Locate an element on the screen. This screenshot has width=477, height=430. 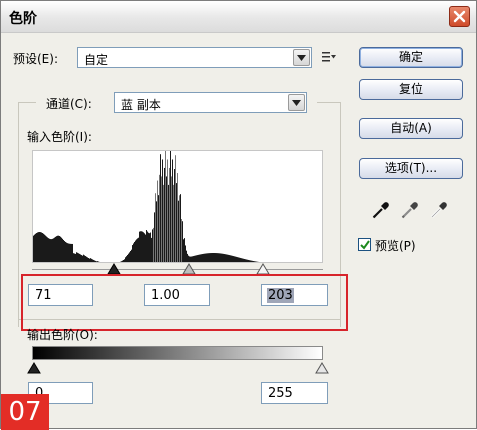
preset-label: 预设(E): is located at coordinates (35, 58).